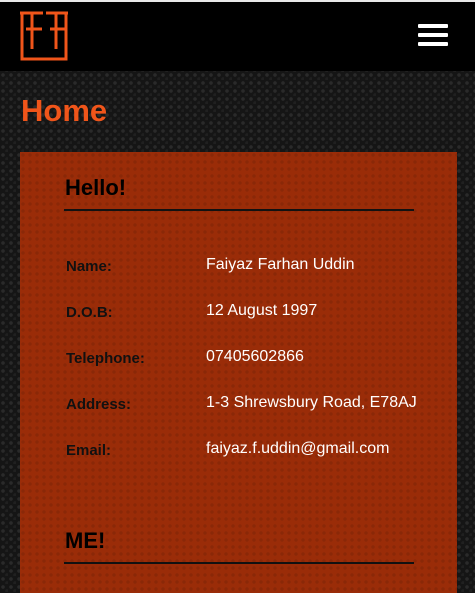  I want to click on dob-label: D.O.B:, so click(89, 312).